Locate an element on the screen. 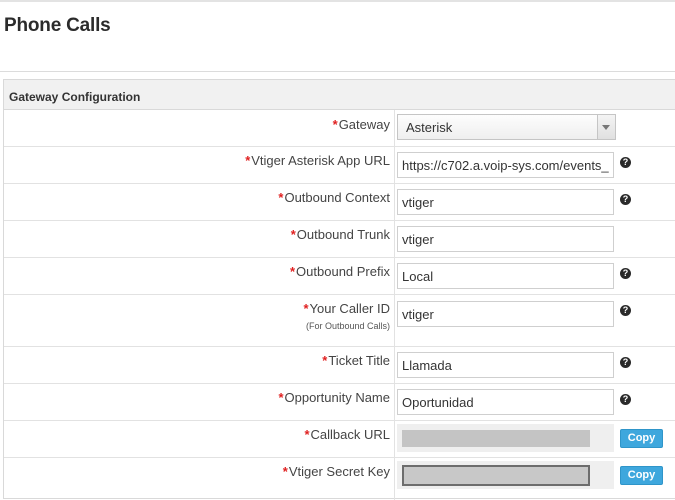 This screenshot has width=675, height=500. opportunity-name-input is located at coordinates (505, 402).